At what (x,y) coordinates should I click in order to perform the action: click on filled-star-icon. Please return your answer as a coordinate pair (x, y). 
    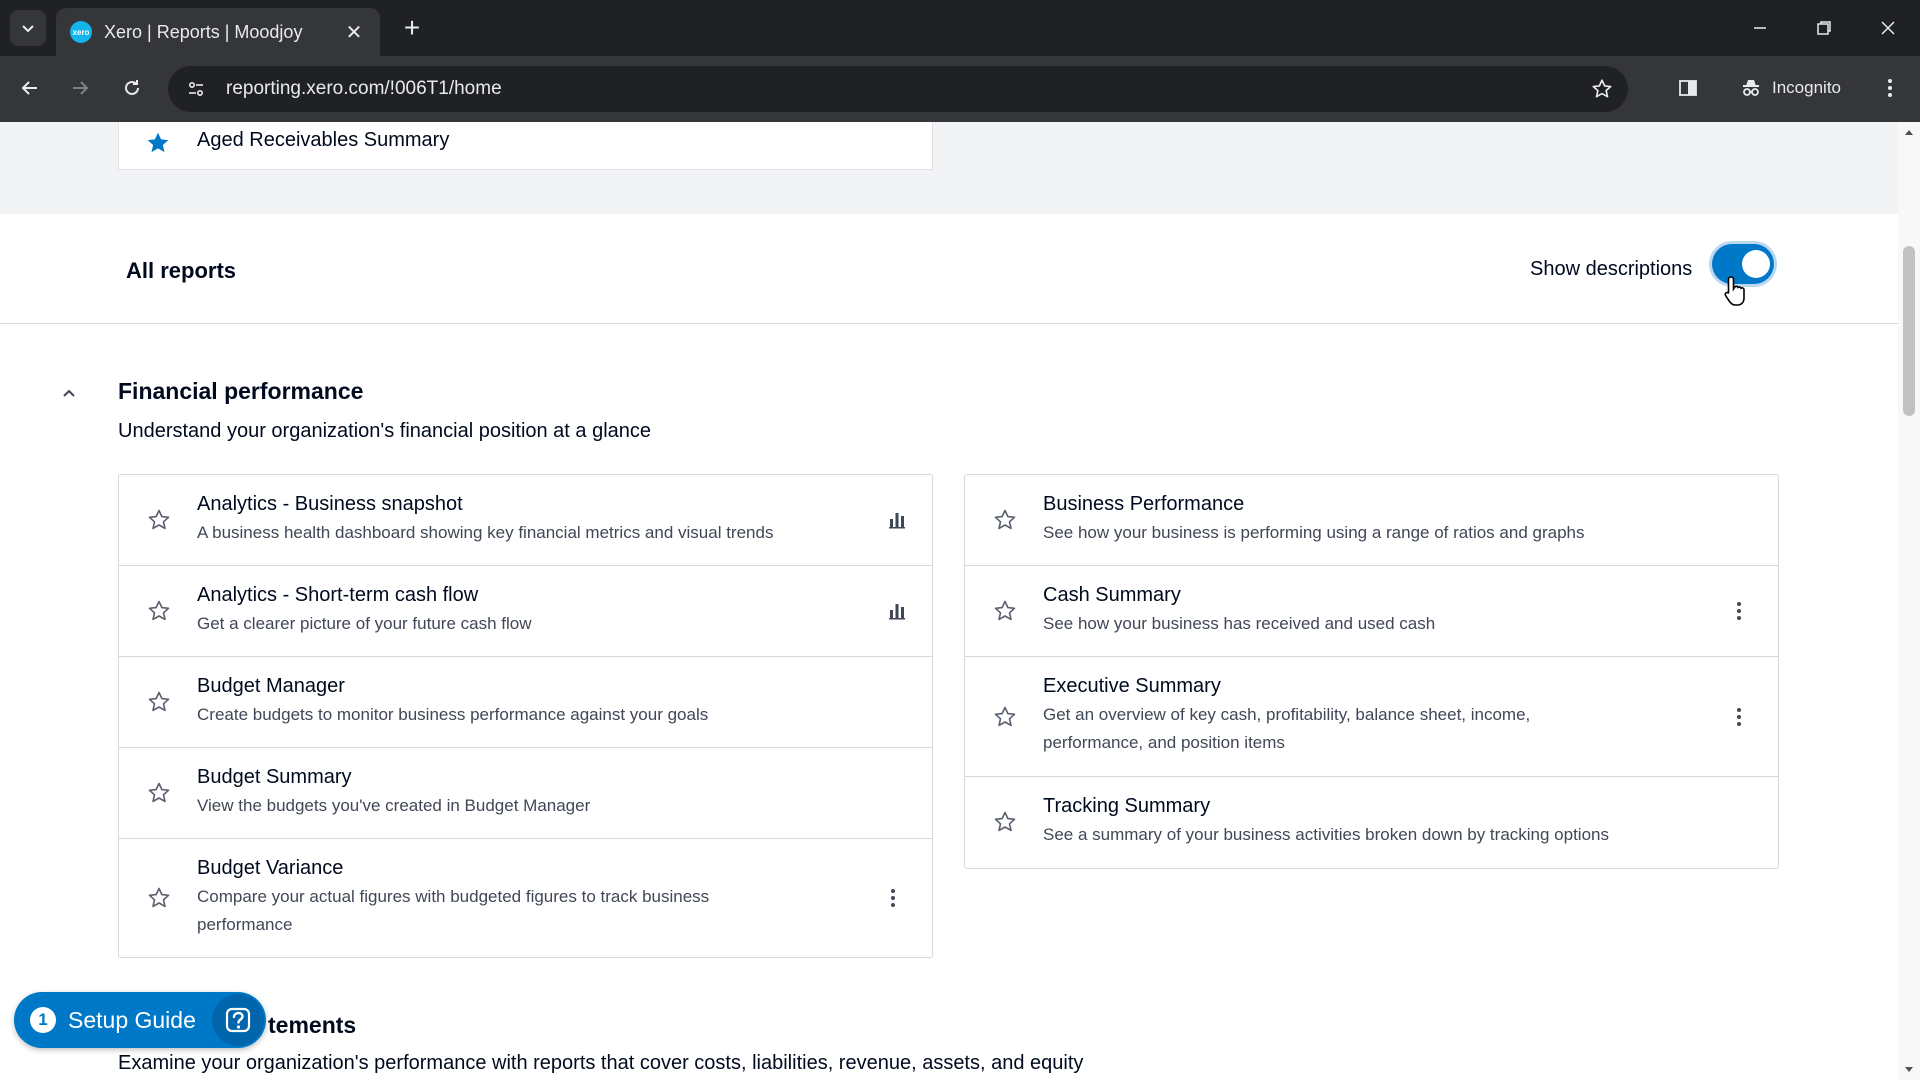
    Looking at the image, I should click on (158, 143).